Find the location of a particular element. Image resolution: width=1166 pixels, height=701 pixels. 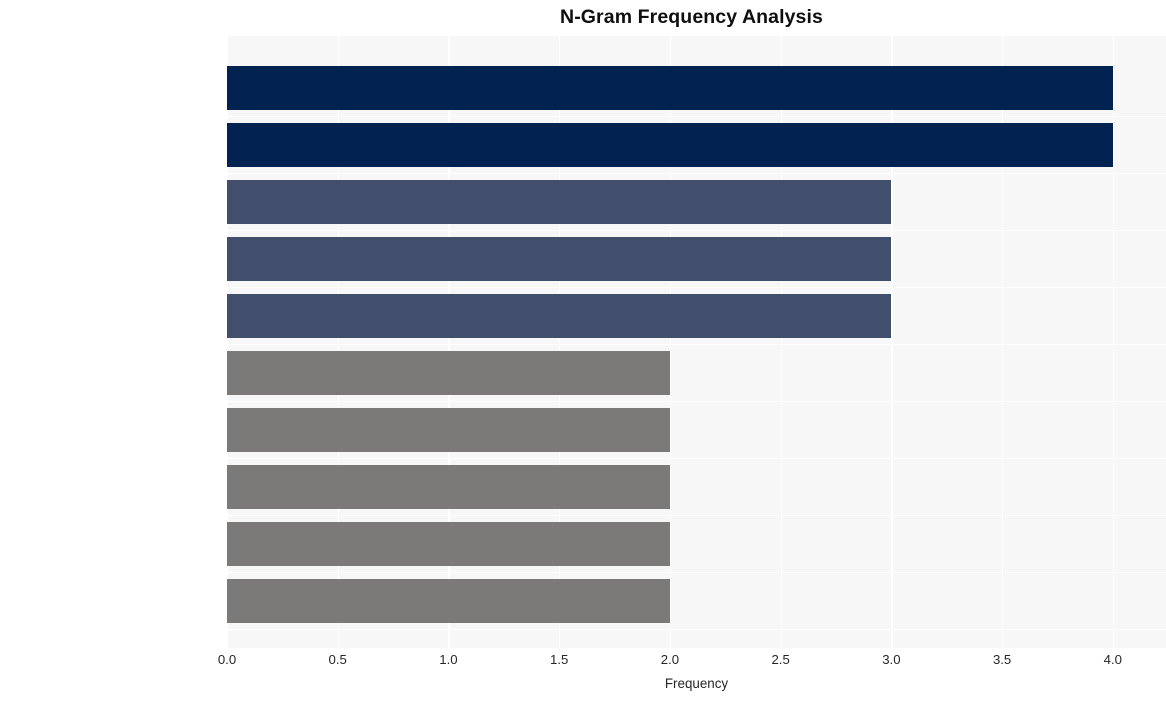

x-axis-tick-label: 2.0 is located at coordinates (670, 659).